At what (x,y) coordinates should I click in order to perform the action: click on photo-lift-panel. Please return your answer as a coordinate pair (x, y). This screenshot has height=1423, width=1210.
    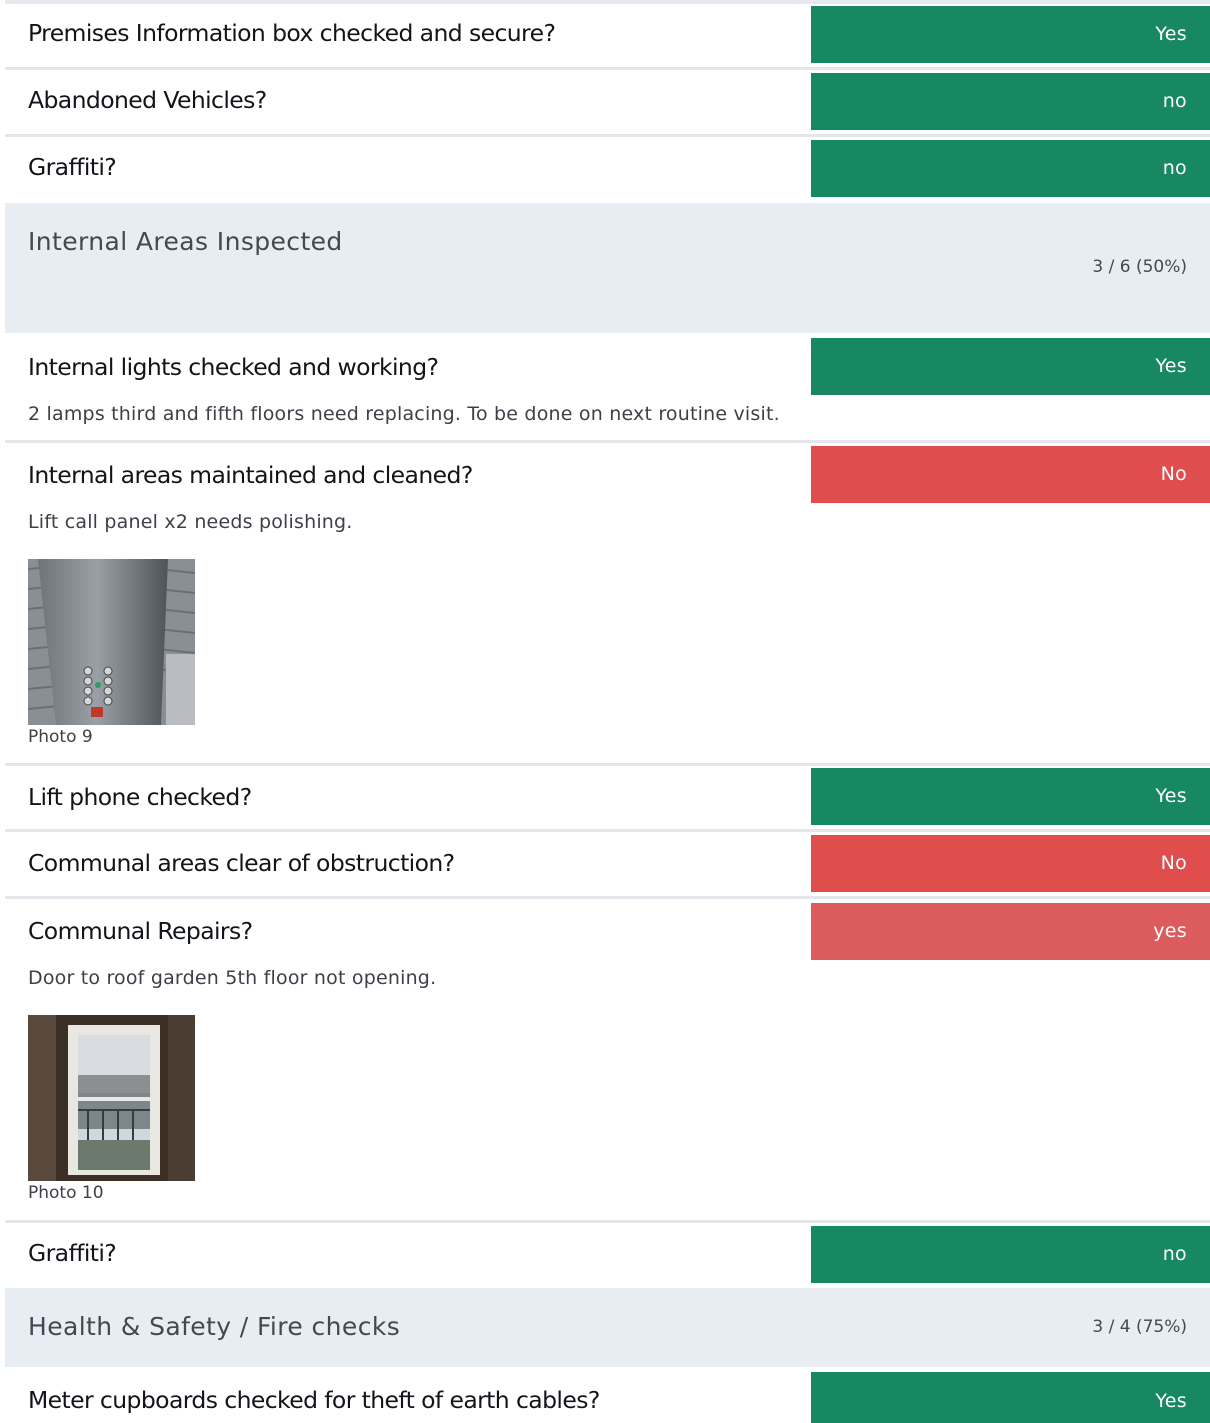
    Looking at the image, I should click on (111, 642).